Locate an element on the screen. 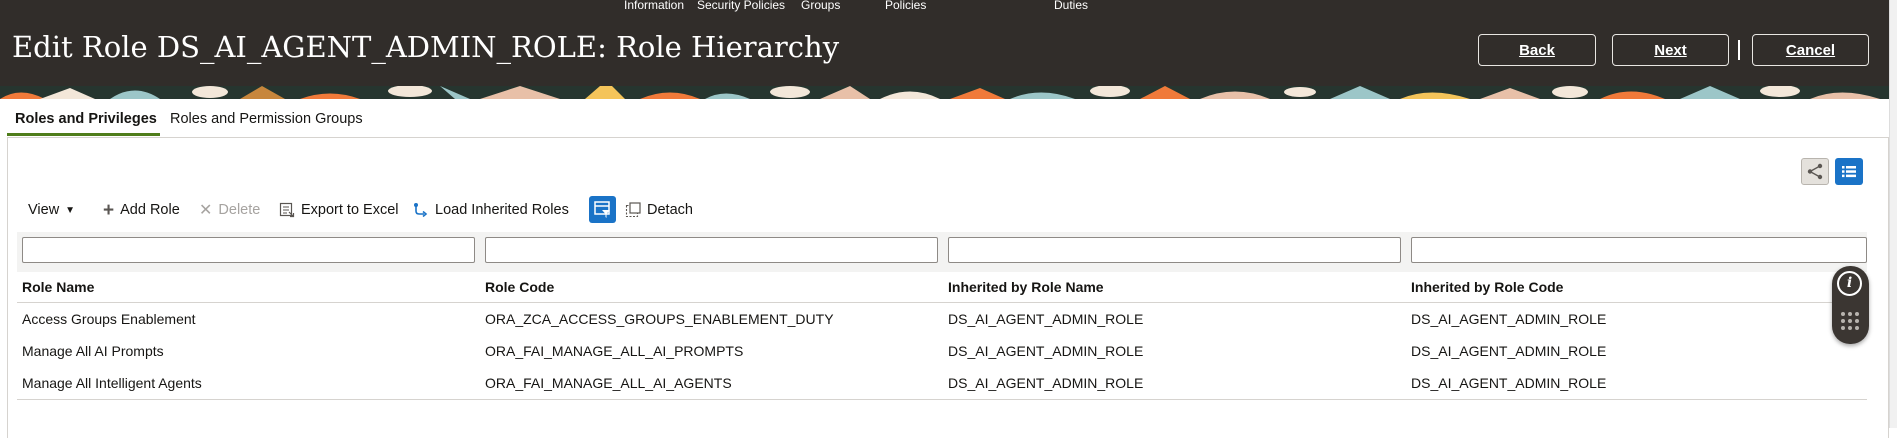 The height and width of the screenshot is (438, 1897). role-code-filter is located at coordinates (711, 250).